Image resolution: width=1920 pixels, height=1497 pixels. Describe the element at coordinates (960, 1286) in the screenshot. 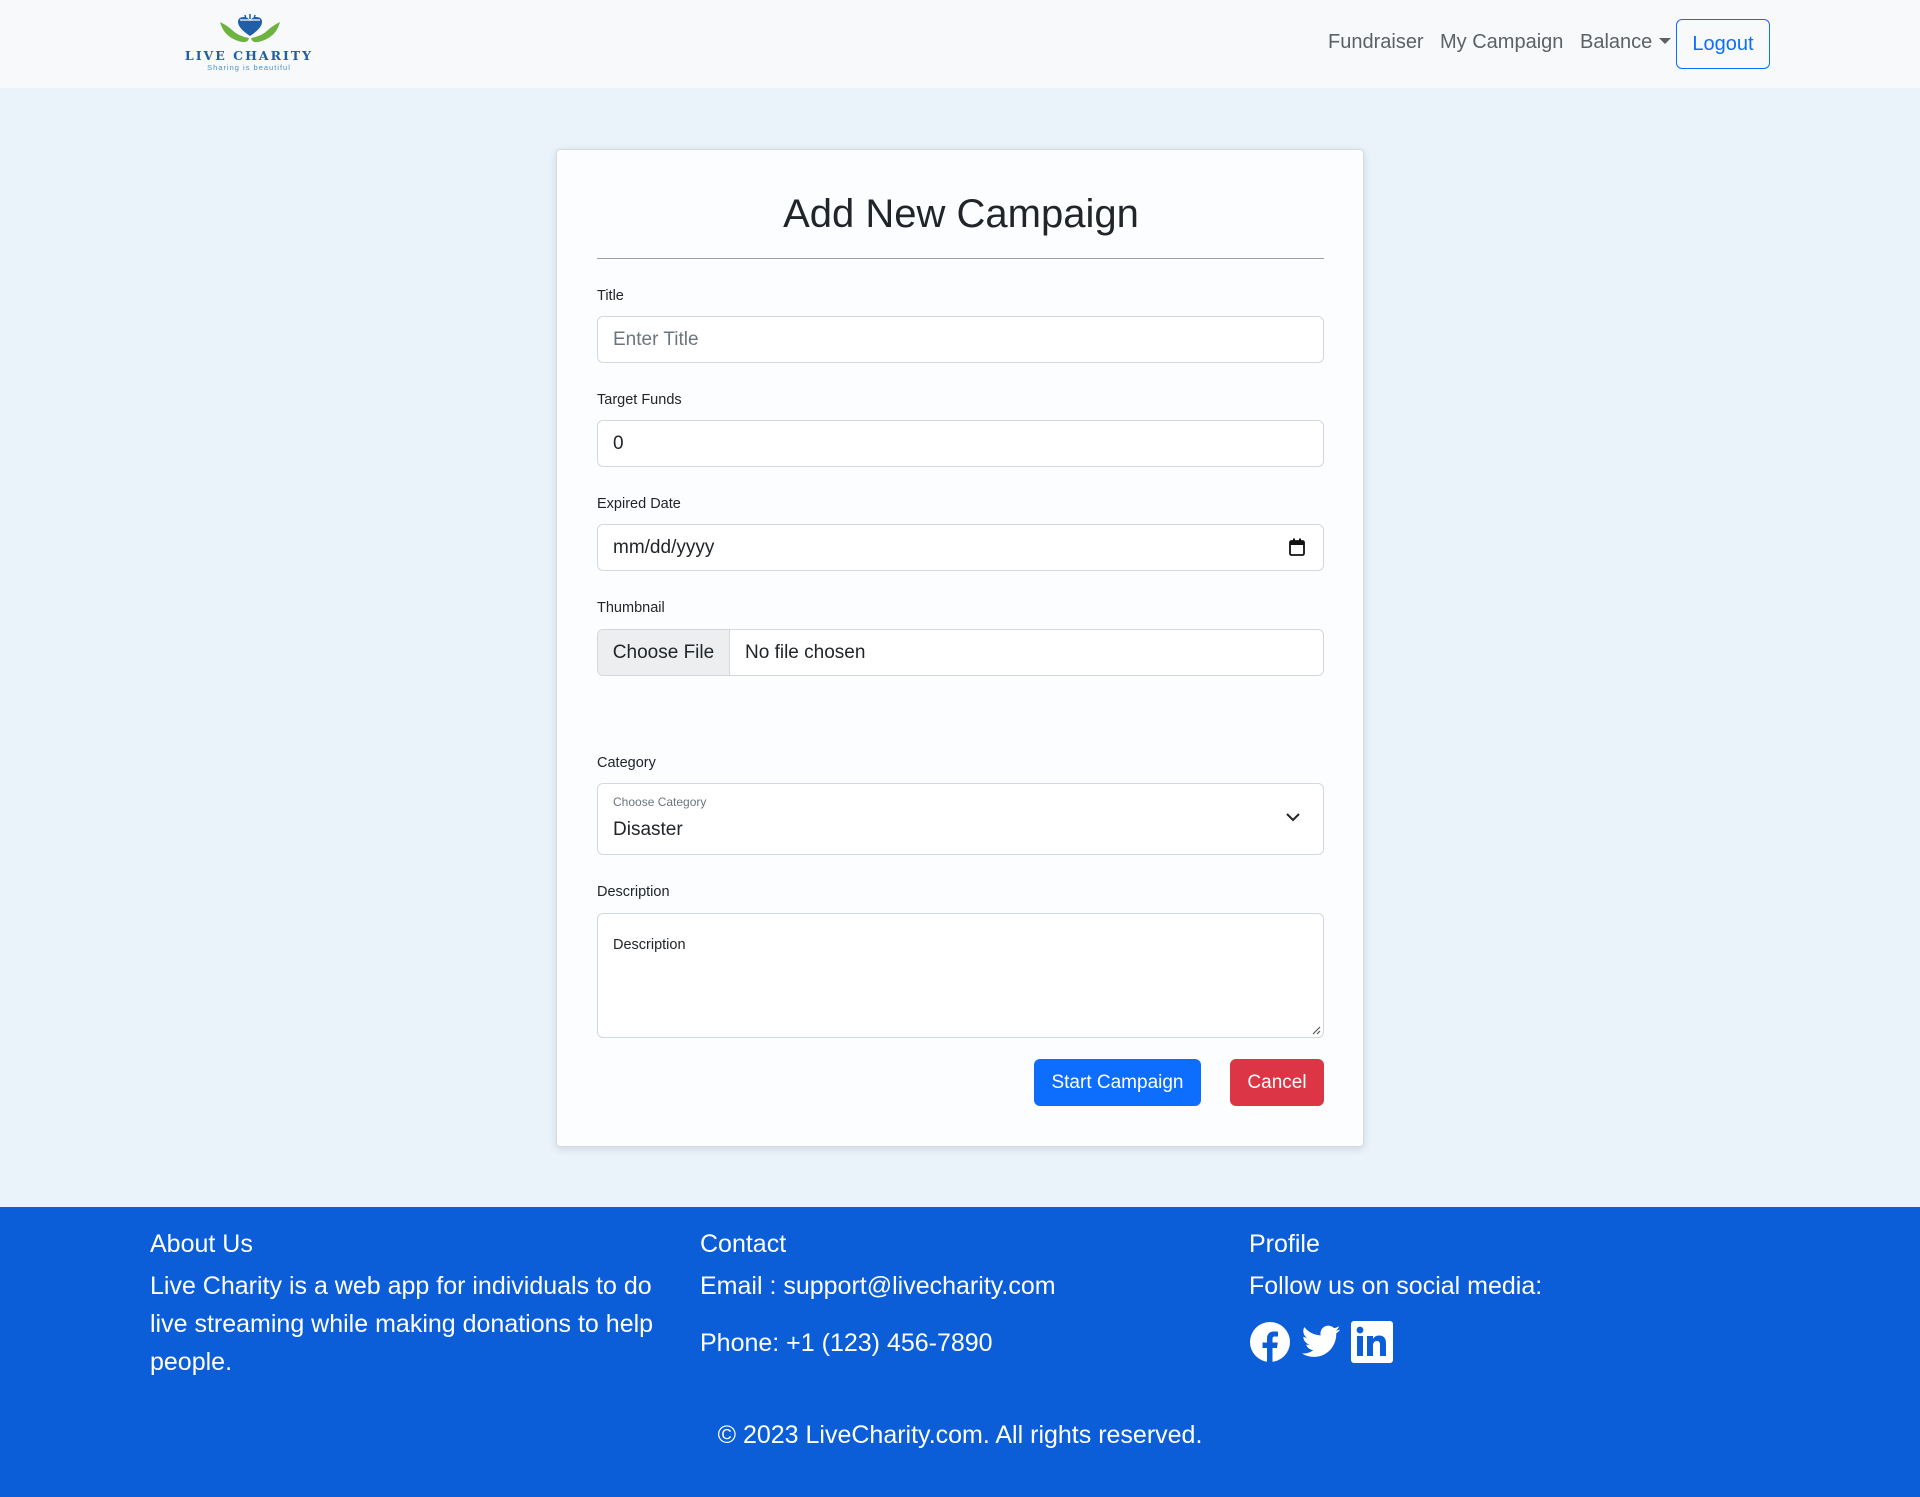

I see `contact-email: Email : support@livecharity.com` at that location.